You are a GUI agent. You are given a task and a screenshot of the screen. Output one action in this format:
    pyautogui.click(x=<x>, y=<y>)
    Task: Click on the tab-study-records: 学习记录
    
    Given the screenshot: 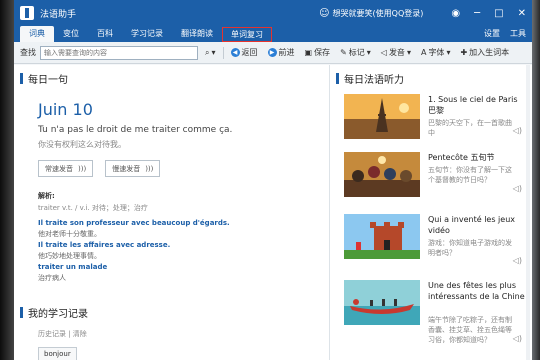 What is the action you would take?
    pyautogui.click(x=147, y=34)
    